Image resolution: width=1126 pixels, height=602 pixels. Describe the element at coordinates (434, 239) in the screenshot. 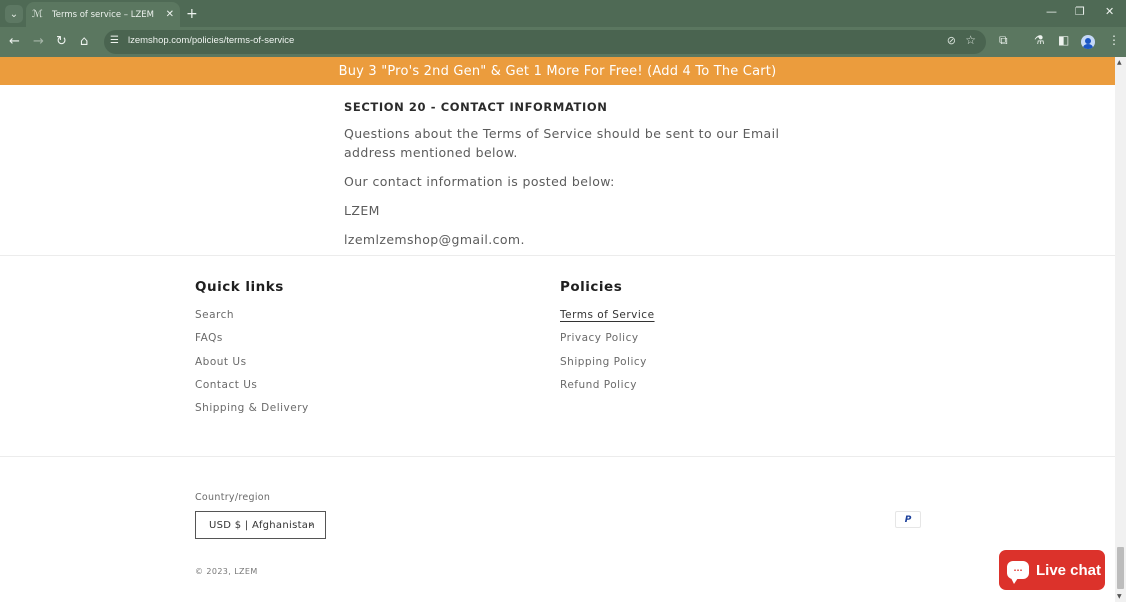

I see `contact-email: lzemlzemshop@gmail.com.` at that location.